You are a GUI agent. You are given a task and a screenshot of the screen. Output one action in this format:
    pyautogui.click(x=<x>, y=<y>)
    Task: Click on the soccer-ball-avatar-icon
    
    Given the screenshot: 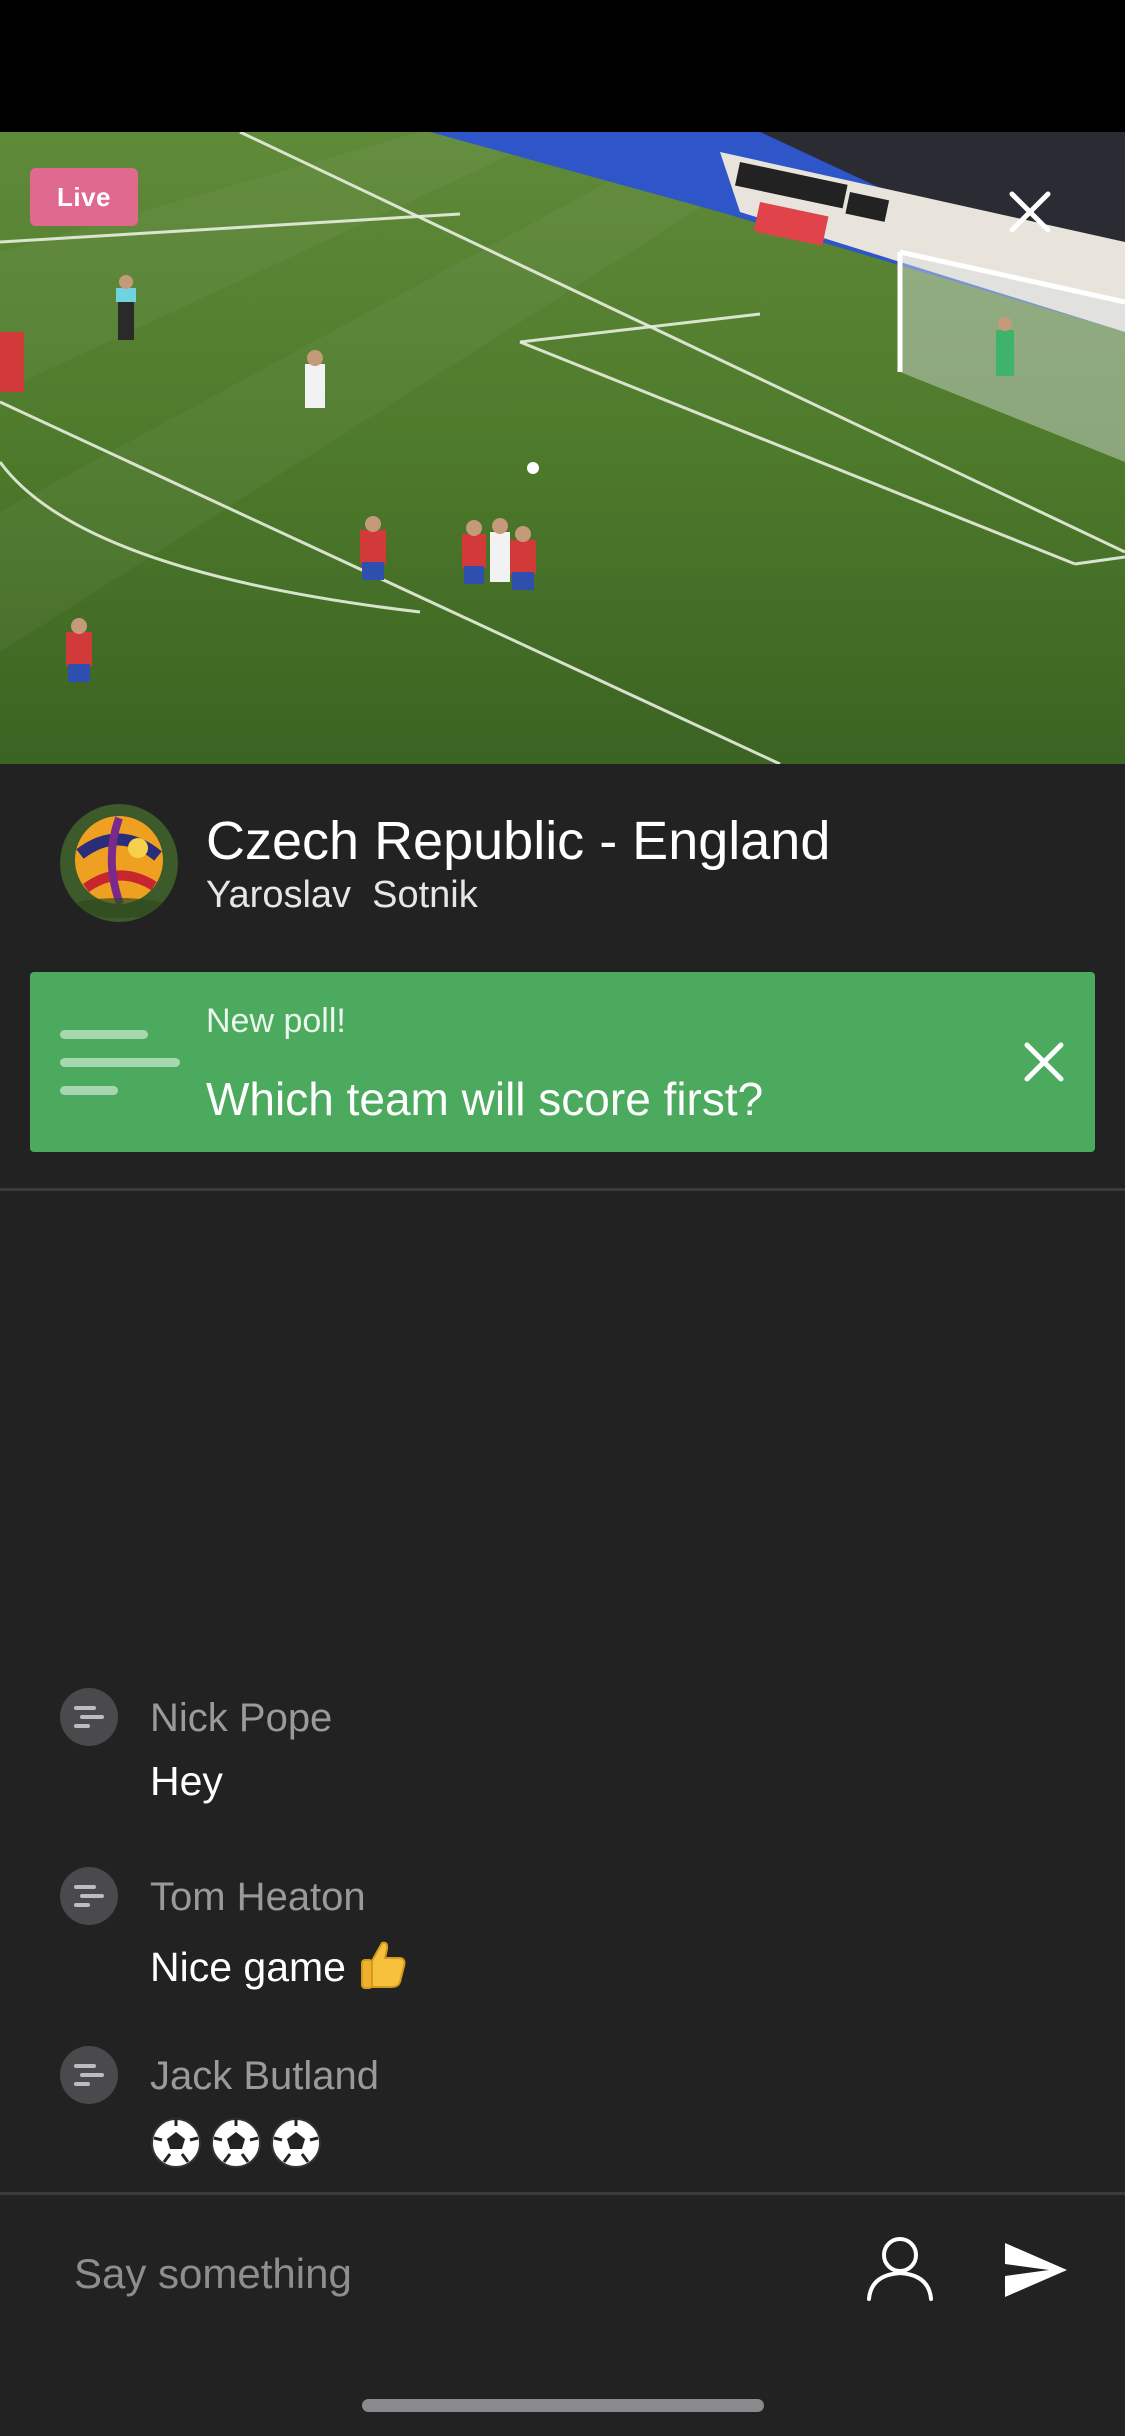 What is the action you would take?
    pyautogui.click(x=119, y=863)
    